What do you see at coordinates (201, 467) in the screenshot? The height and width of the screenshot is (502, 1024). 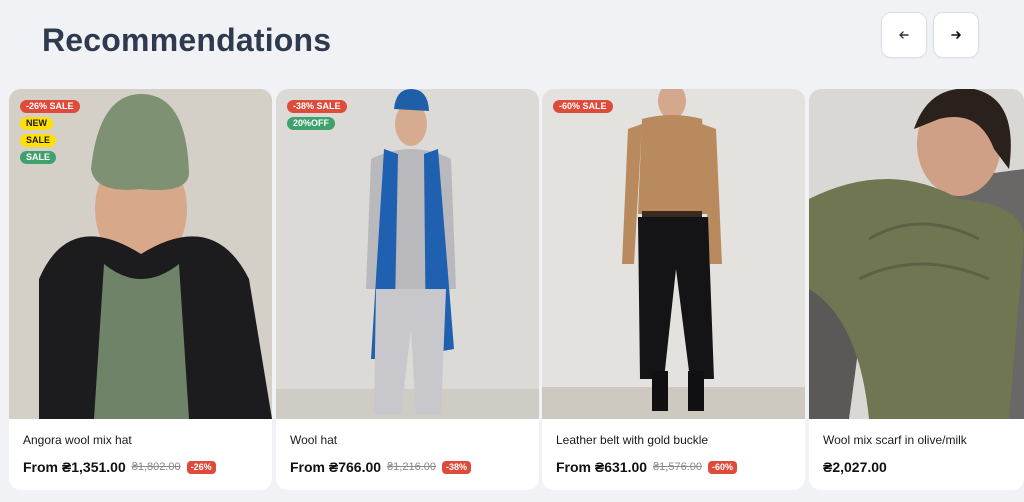 I see `discount-badge: -26%` at bounding box center [201, 467].